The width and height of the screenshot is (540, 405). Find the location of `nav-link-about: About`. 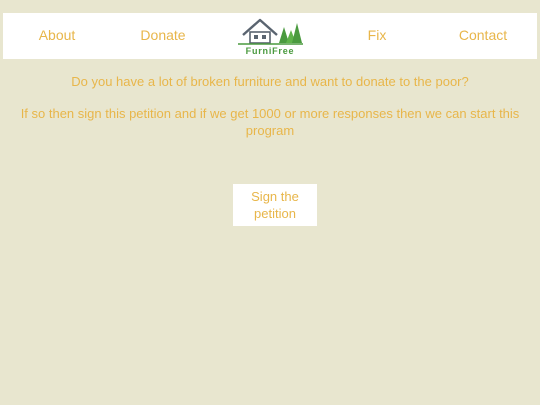

nav-link-about: About is located at coordinates (57, 36).